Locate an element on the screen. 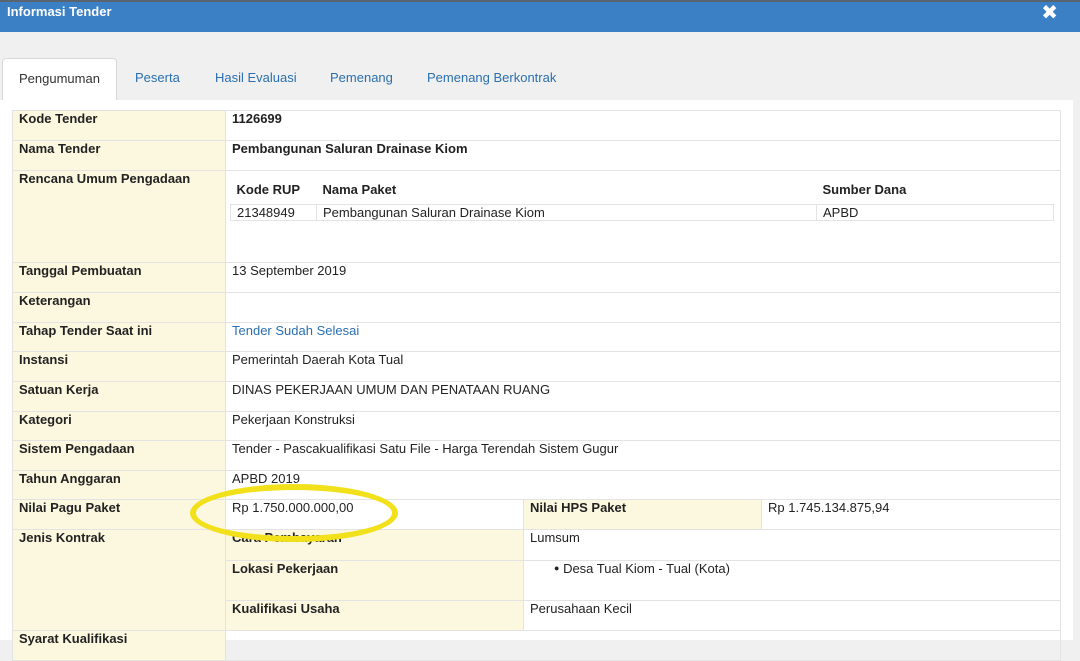  label-kualifikasi: Kualifikasi Usaha is located at coordinates (375, 614).